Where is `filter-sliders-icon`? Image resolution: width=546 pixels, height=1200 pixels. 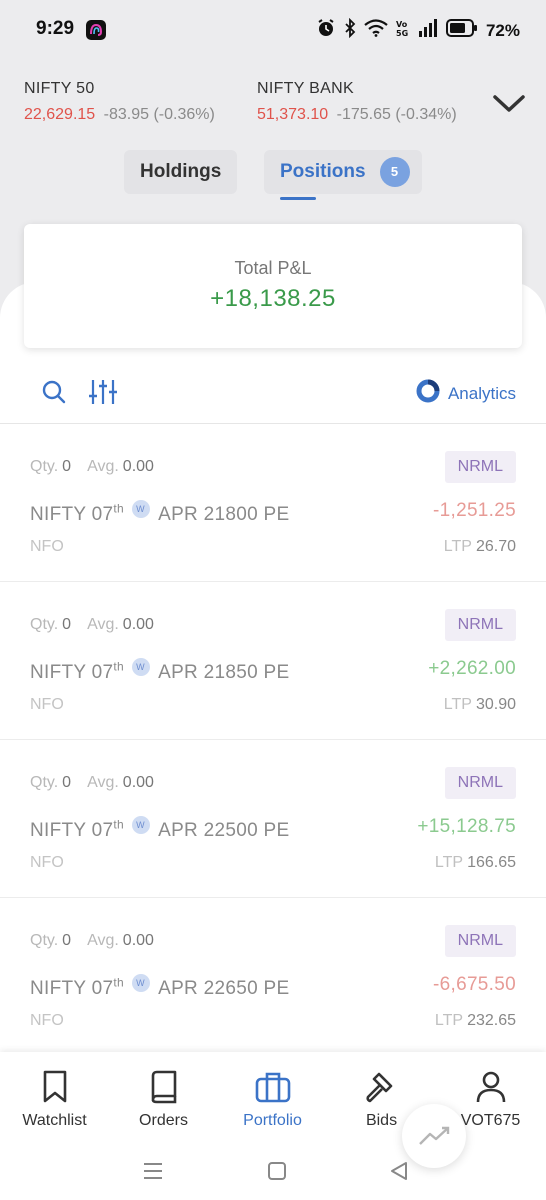 filter-sliders-icon is located at coordinates (103, 392).